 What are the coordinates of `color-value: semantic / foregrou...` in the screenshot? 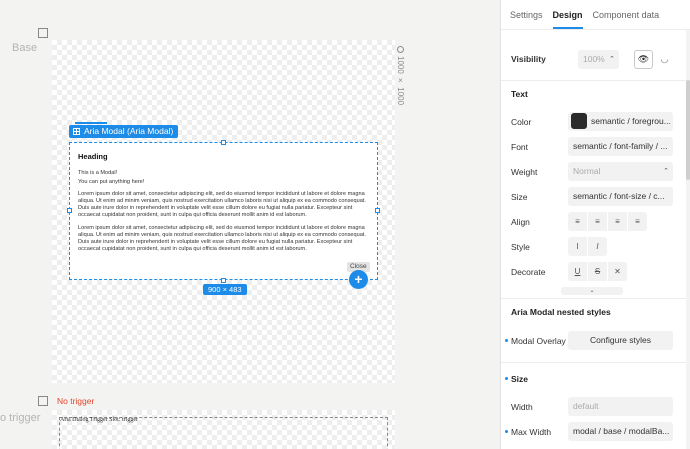 It's located at (631, 121).